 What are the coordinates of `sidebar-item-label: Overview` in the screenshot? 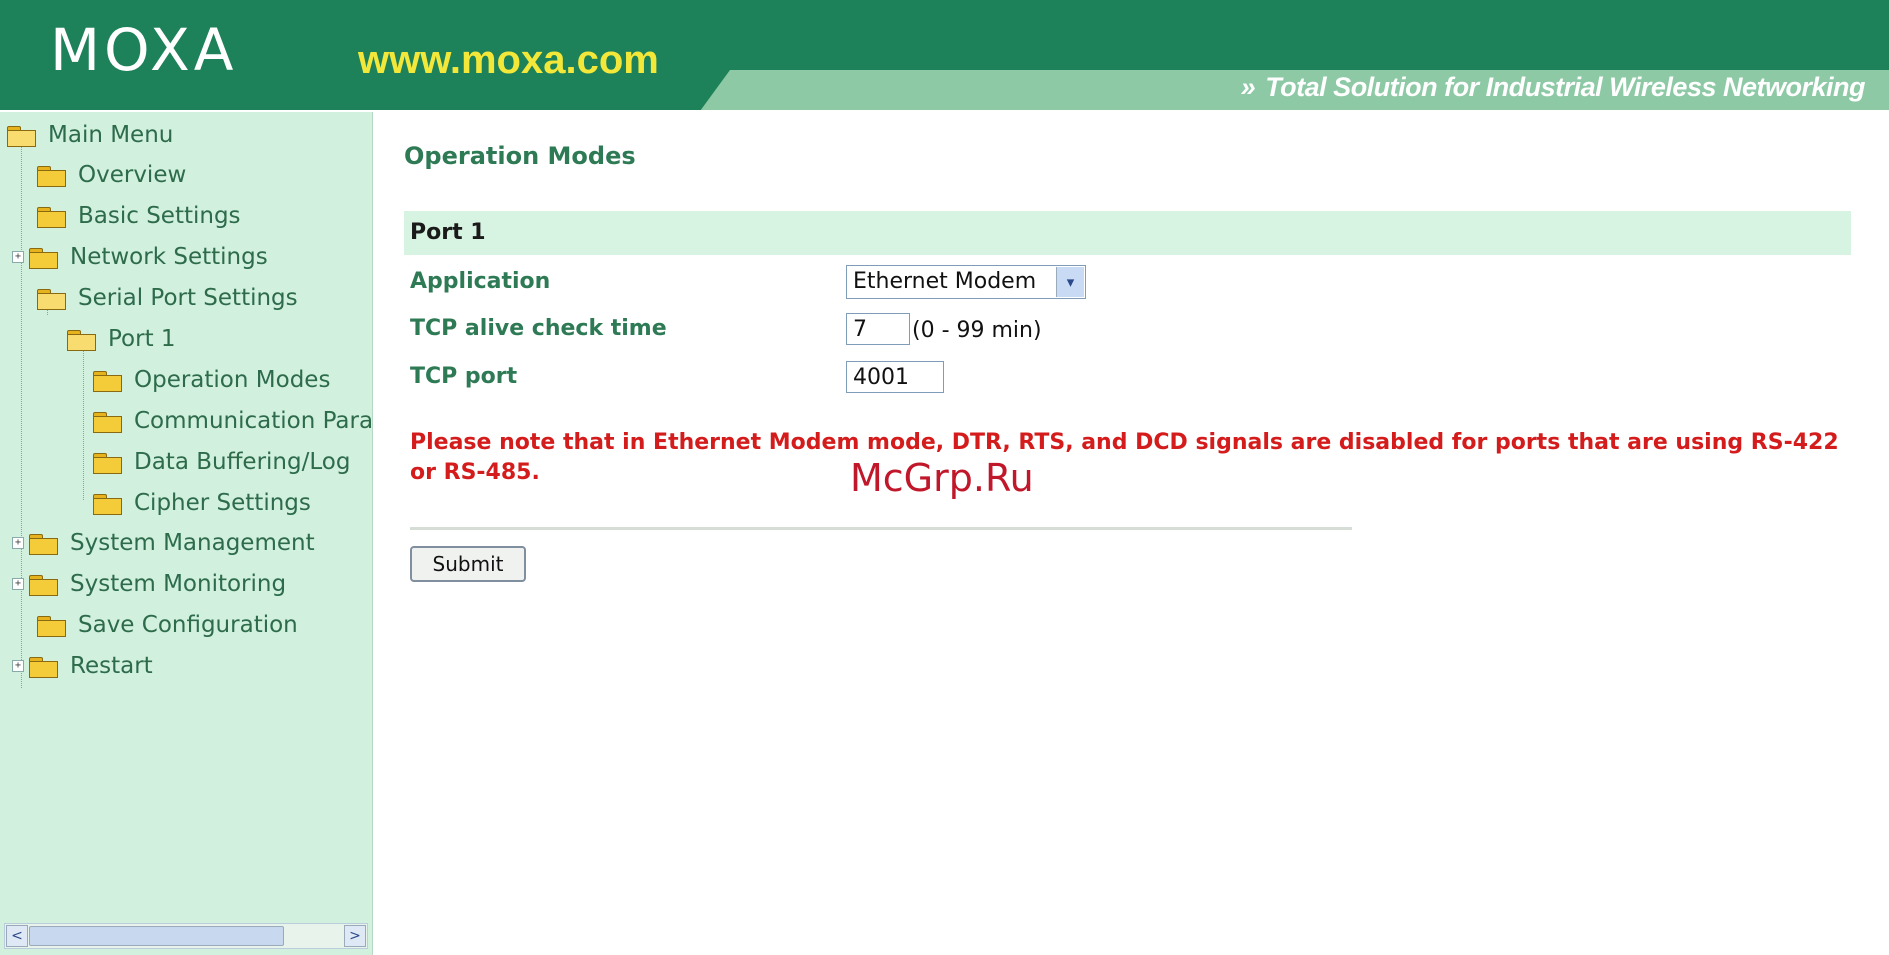 It's located at (132, 175).